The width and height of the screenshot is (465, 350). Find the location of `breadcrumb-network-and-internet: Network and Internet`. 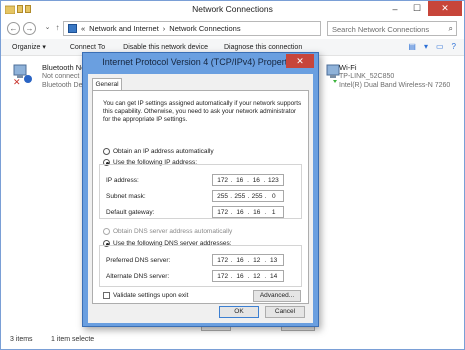

breadcrumb-network-and-internet: Network and Internet is located at coordinates (124, 28).